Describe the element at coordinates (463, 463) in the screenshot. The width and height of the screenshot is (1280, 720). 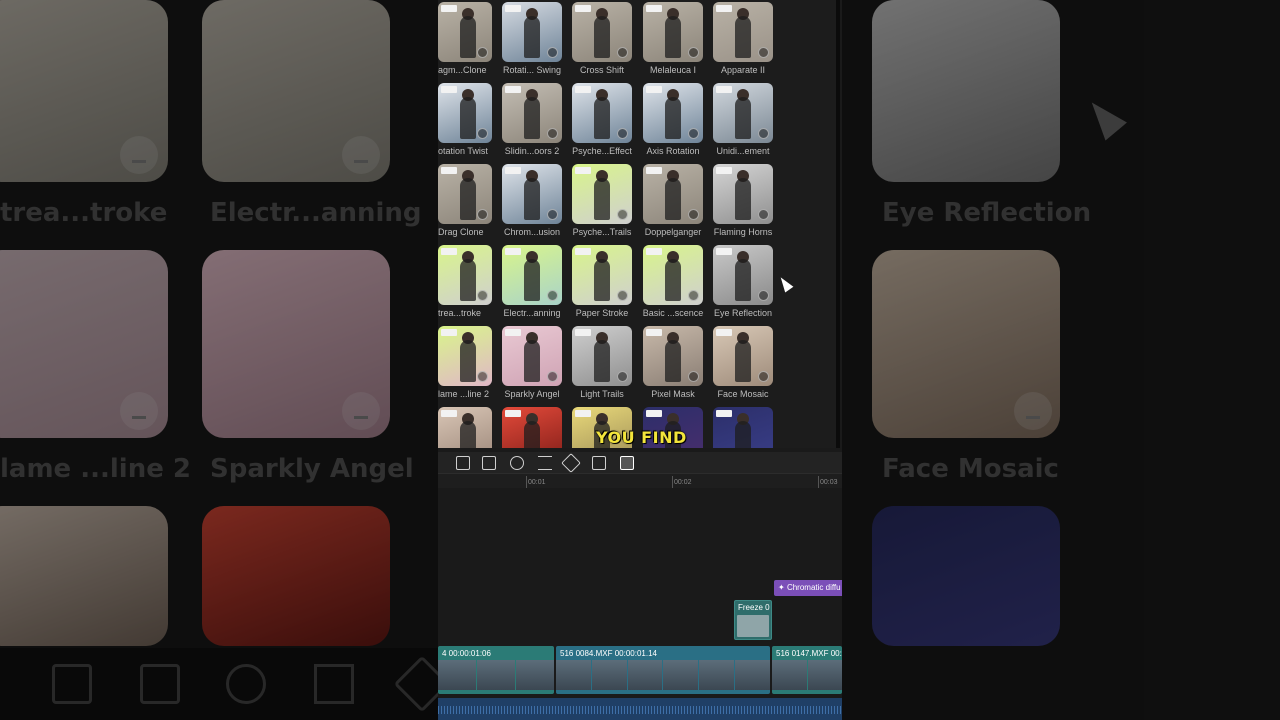
I see `delete-icon` at that location.